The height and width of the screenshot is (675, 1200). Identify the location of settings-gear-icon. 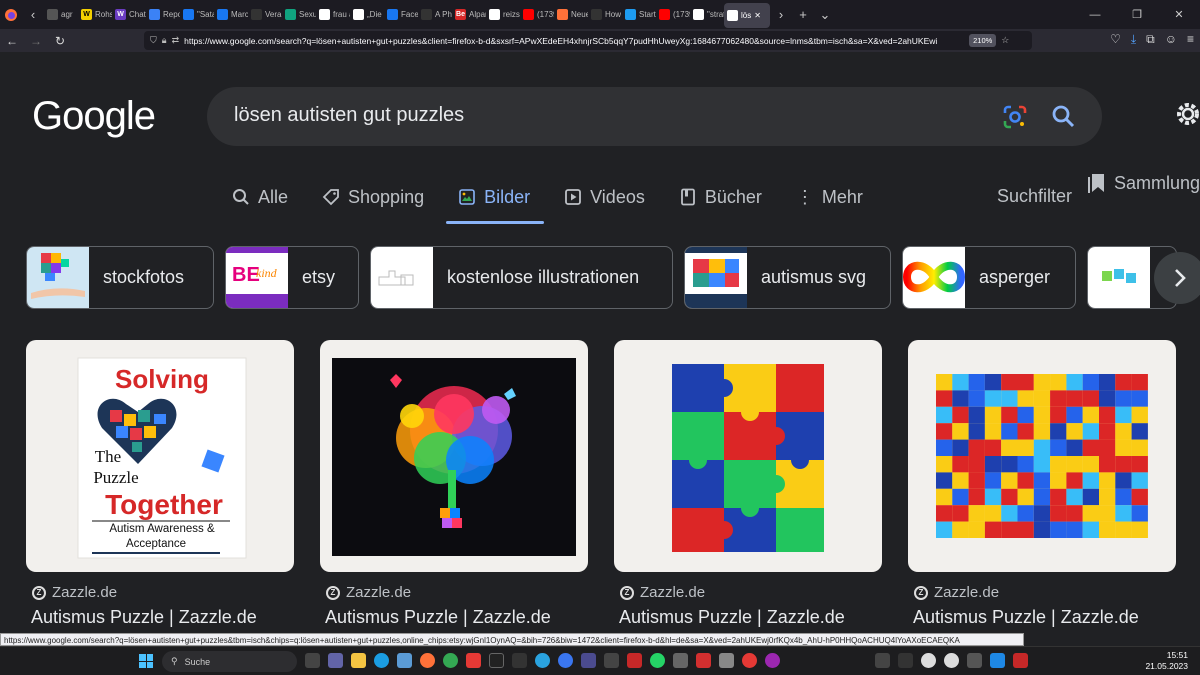
(1187, 114).